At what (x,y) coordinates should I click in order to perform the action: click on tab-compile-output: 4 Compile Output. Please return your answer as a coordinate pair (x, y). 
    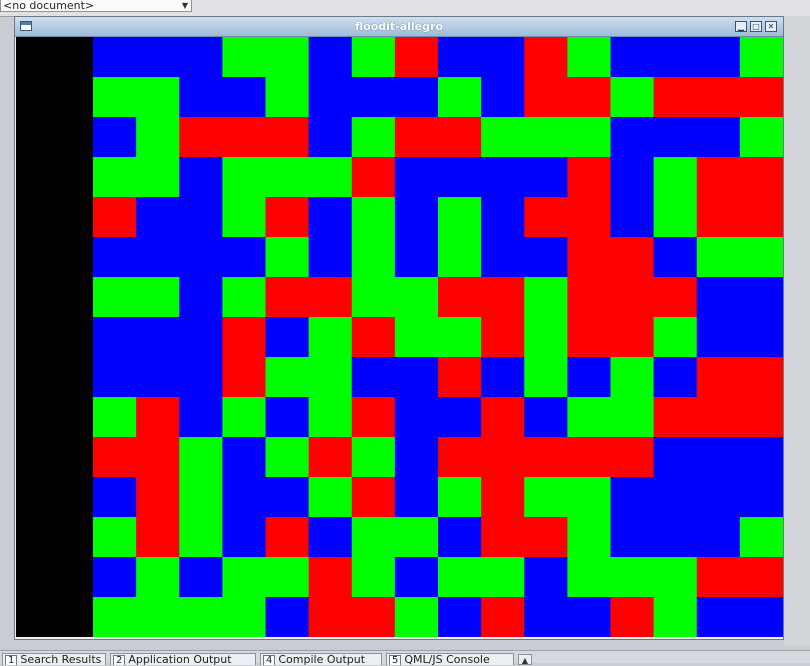
    Looking at the image, I should click on (321, 659).